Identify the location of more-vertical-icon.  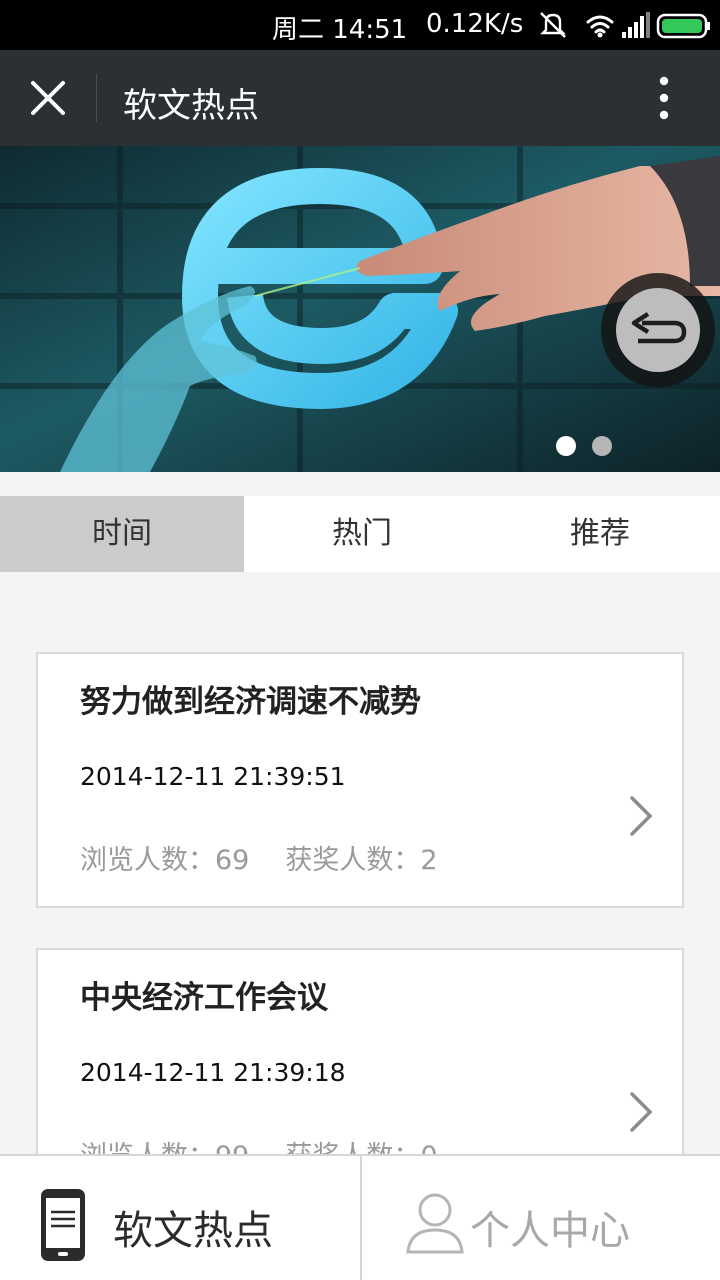
(664, 98).